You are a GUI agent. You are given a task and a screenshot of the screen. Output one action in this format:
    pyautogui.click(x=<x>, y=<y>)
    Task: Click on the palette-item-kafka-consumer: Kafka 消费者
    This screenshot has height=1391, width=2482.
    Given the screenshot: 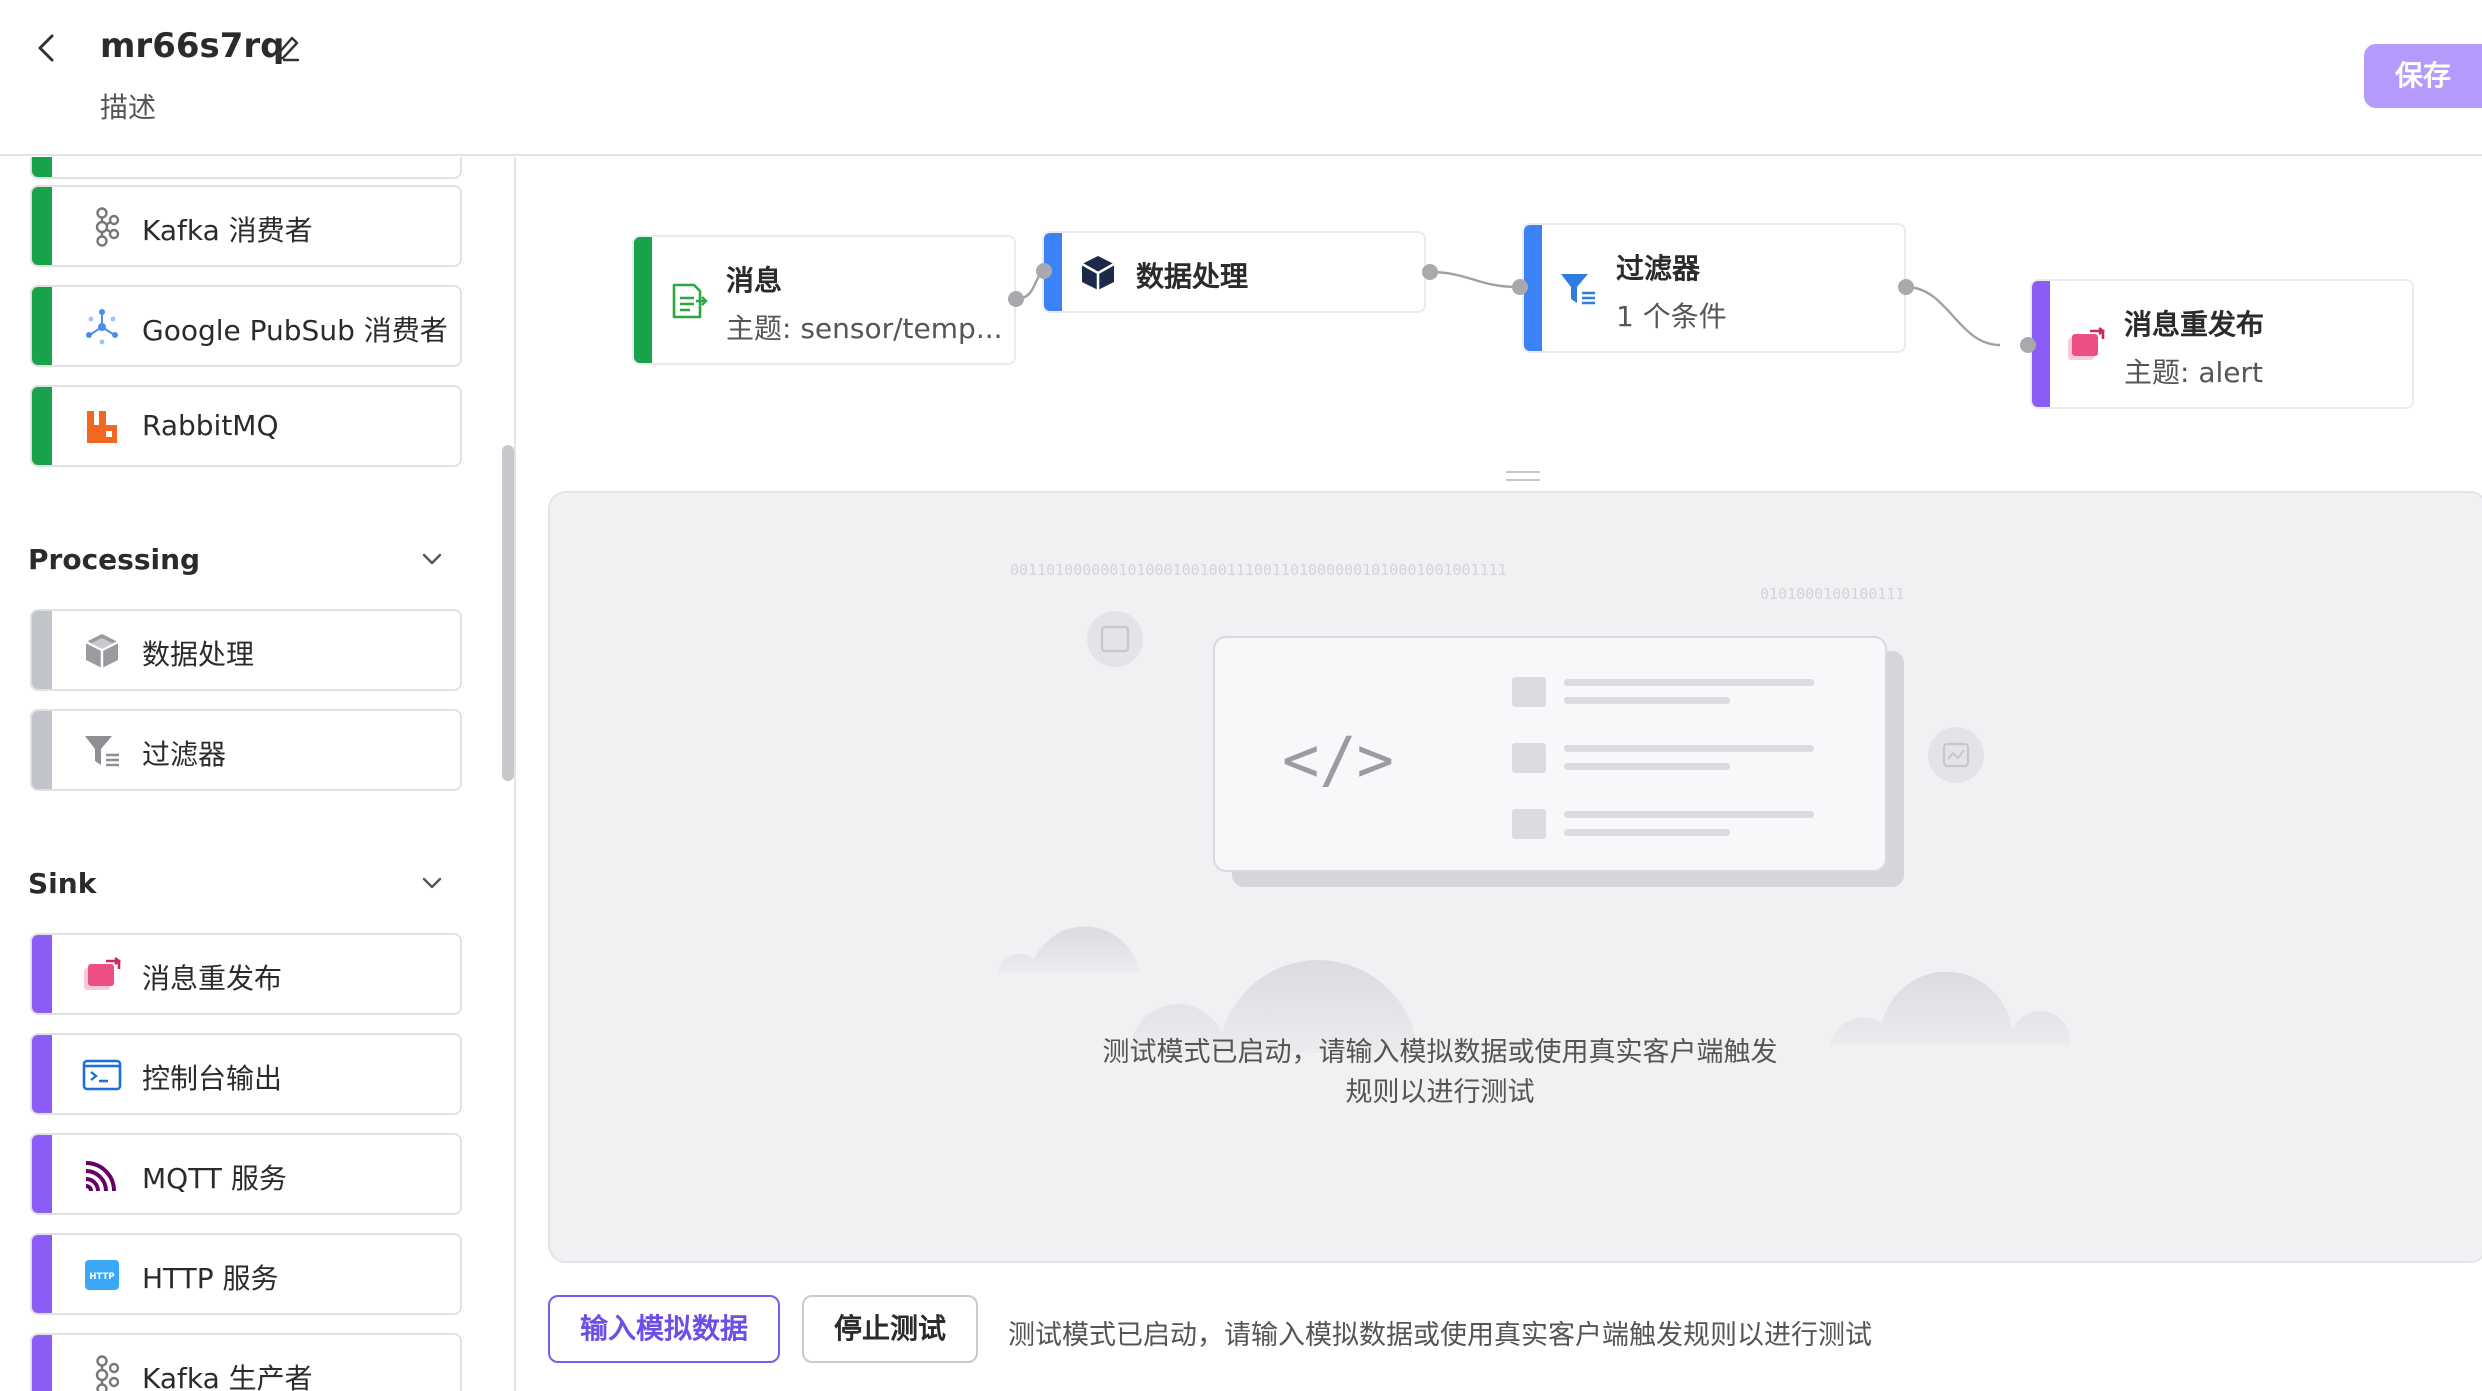 What is the action you would take?
    pyautogui.click(x=246, y=226)
    